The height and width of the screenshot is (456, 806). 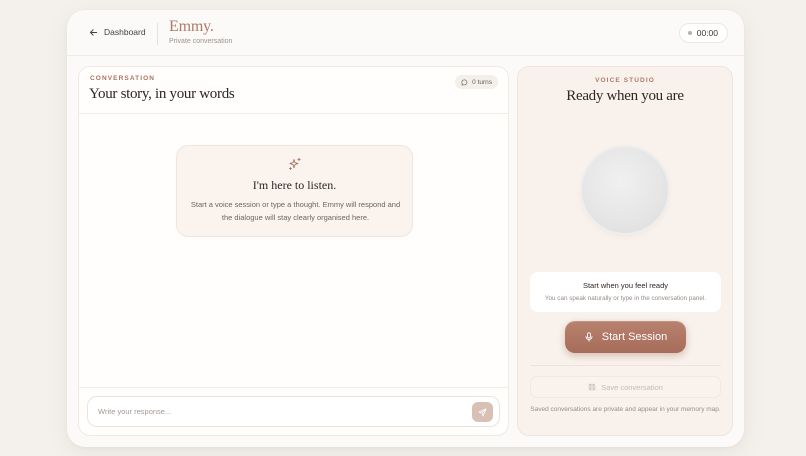 I want to click on page-subtitle: Private conversation, so click(x=201, y=41).